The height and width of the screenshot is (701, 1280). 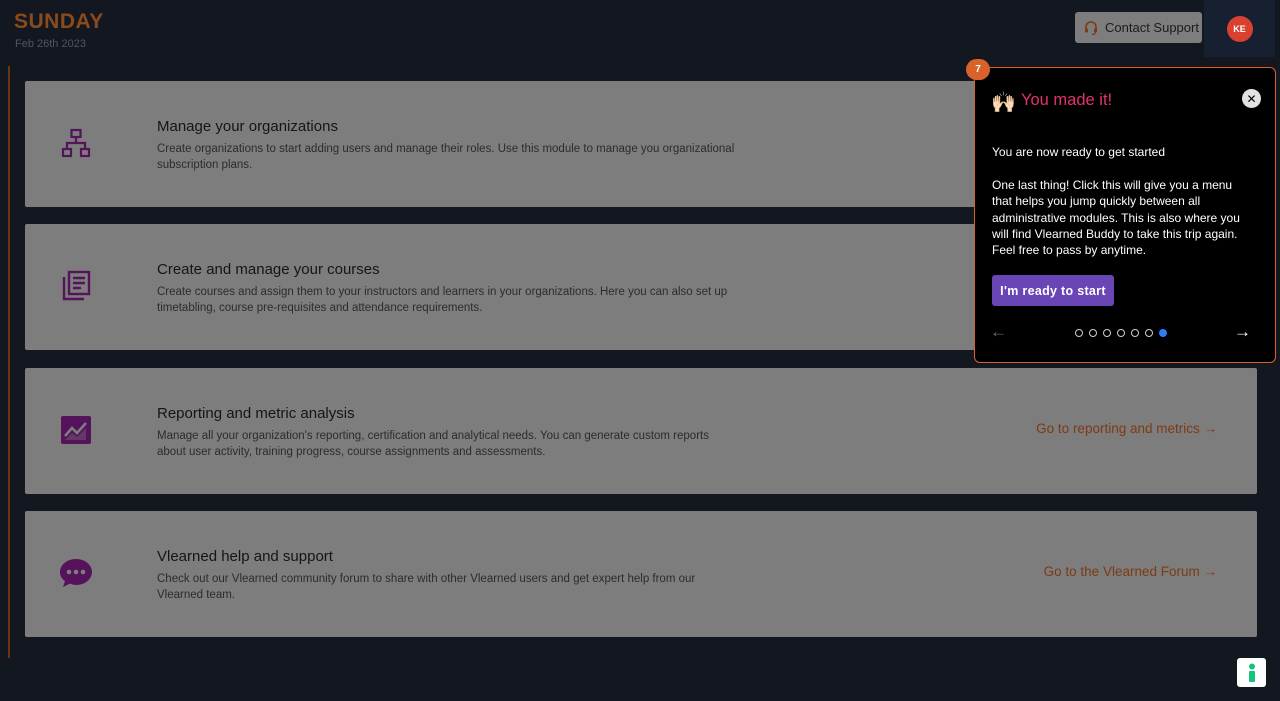 What do you see at coordinates (247, 126) in the screenshot?
I see `card-title: Manage your organizations` at bounding box center [247, 126].